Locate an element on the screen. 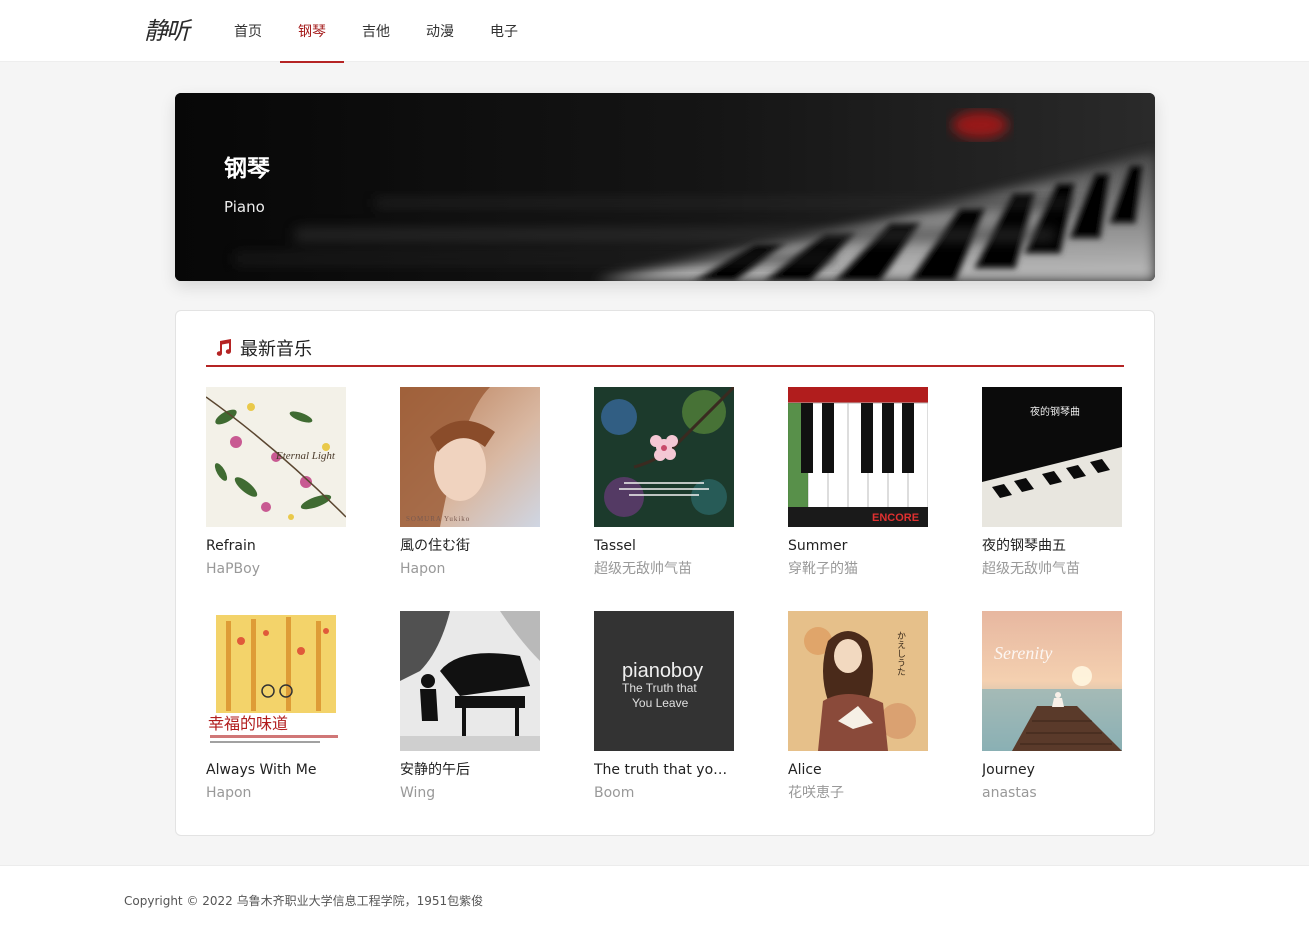 The width and height of the screenshot is (1309, 926). album-cover-image: ENCORE is located at coordinates (858, 457).